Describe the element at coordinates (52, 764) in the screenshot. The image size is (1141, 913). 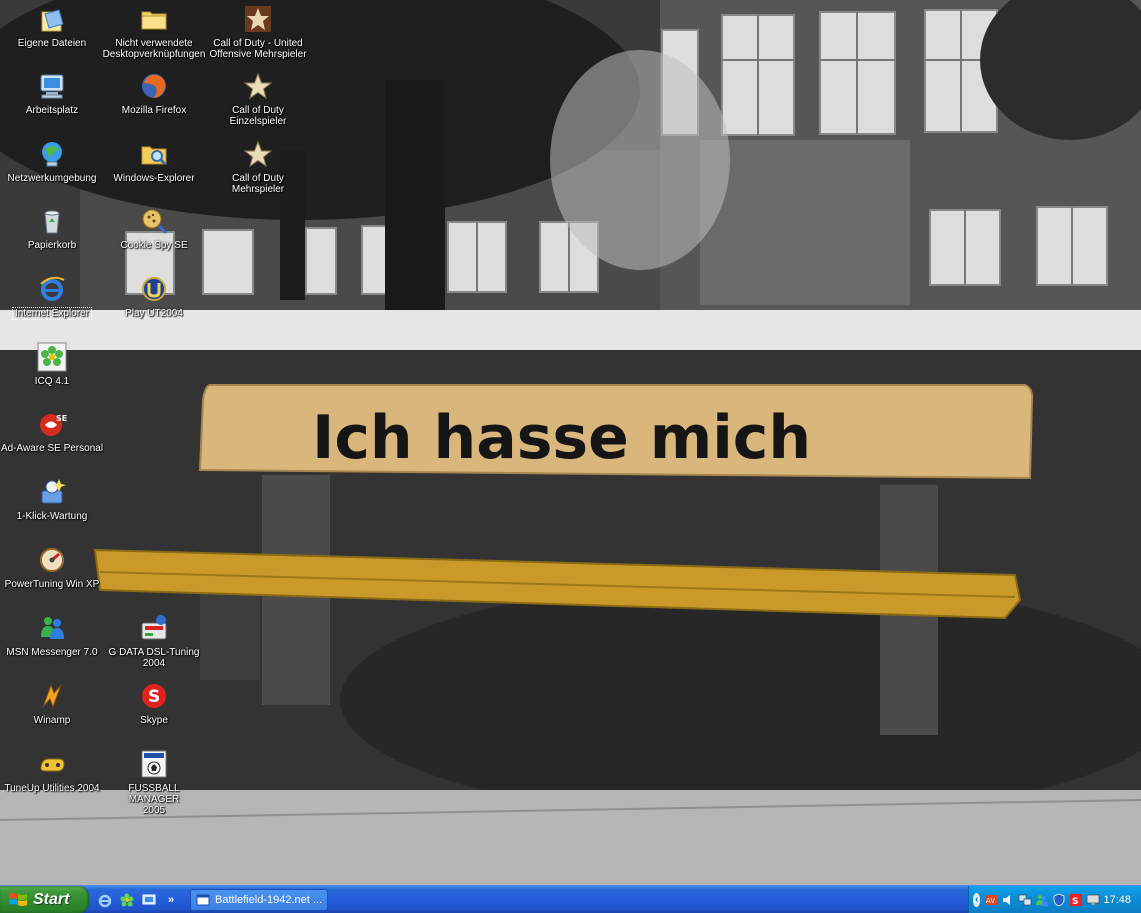
I see `tuneup-icon` at that location.